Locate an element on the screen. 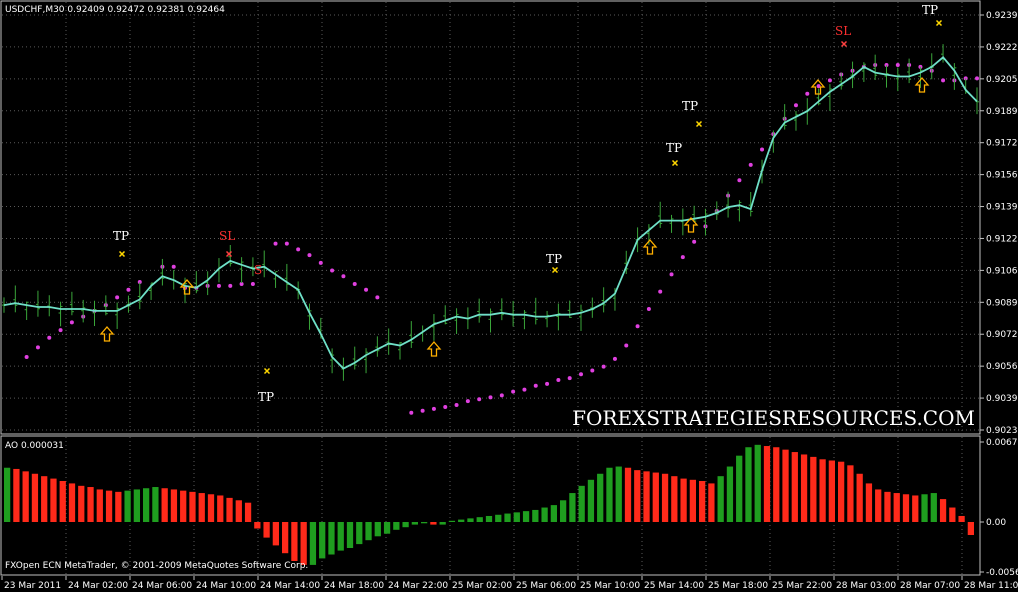 The height and width of the screenshot is (592, 1018). price-tick-label: 0.90390 is located at coordinates (1002, 399).